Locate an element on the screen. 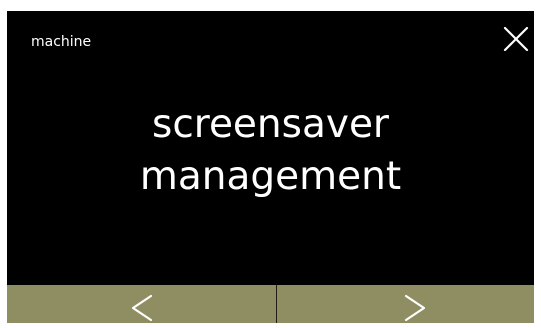  page-title-line-2: management is located at coordinates (270, 176).